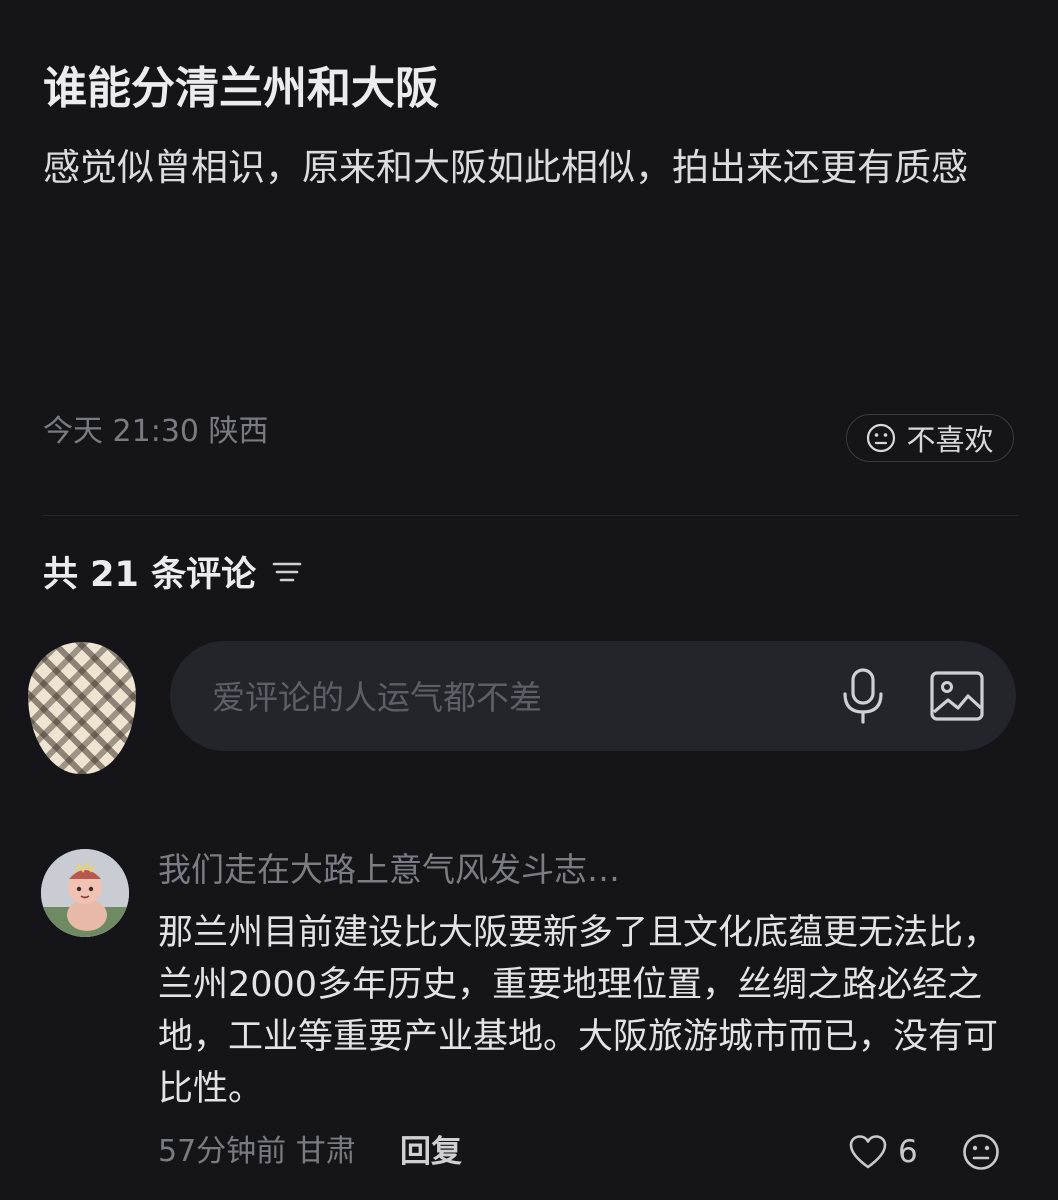 The image size is (1058, 1200). I want to click on reply-button: 回复, so click(431, 1152).